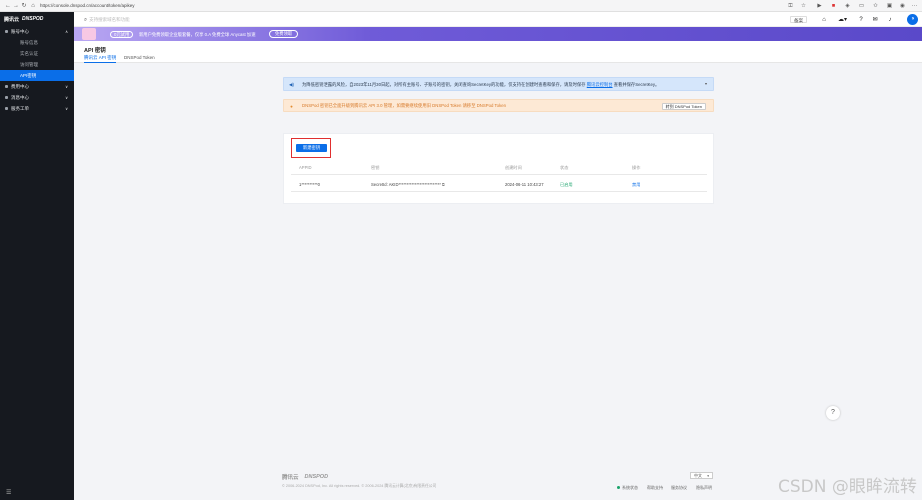  I want to click on footer-link-terms: 服务协议, so click(679, 488).